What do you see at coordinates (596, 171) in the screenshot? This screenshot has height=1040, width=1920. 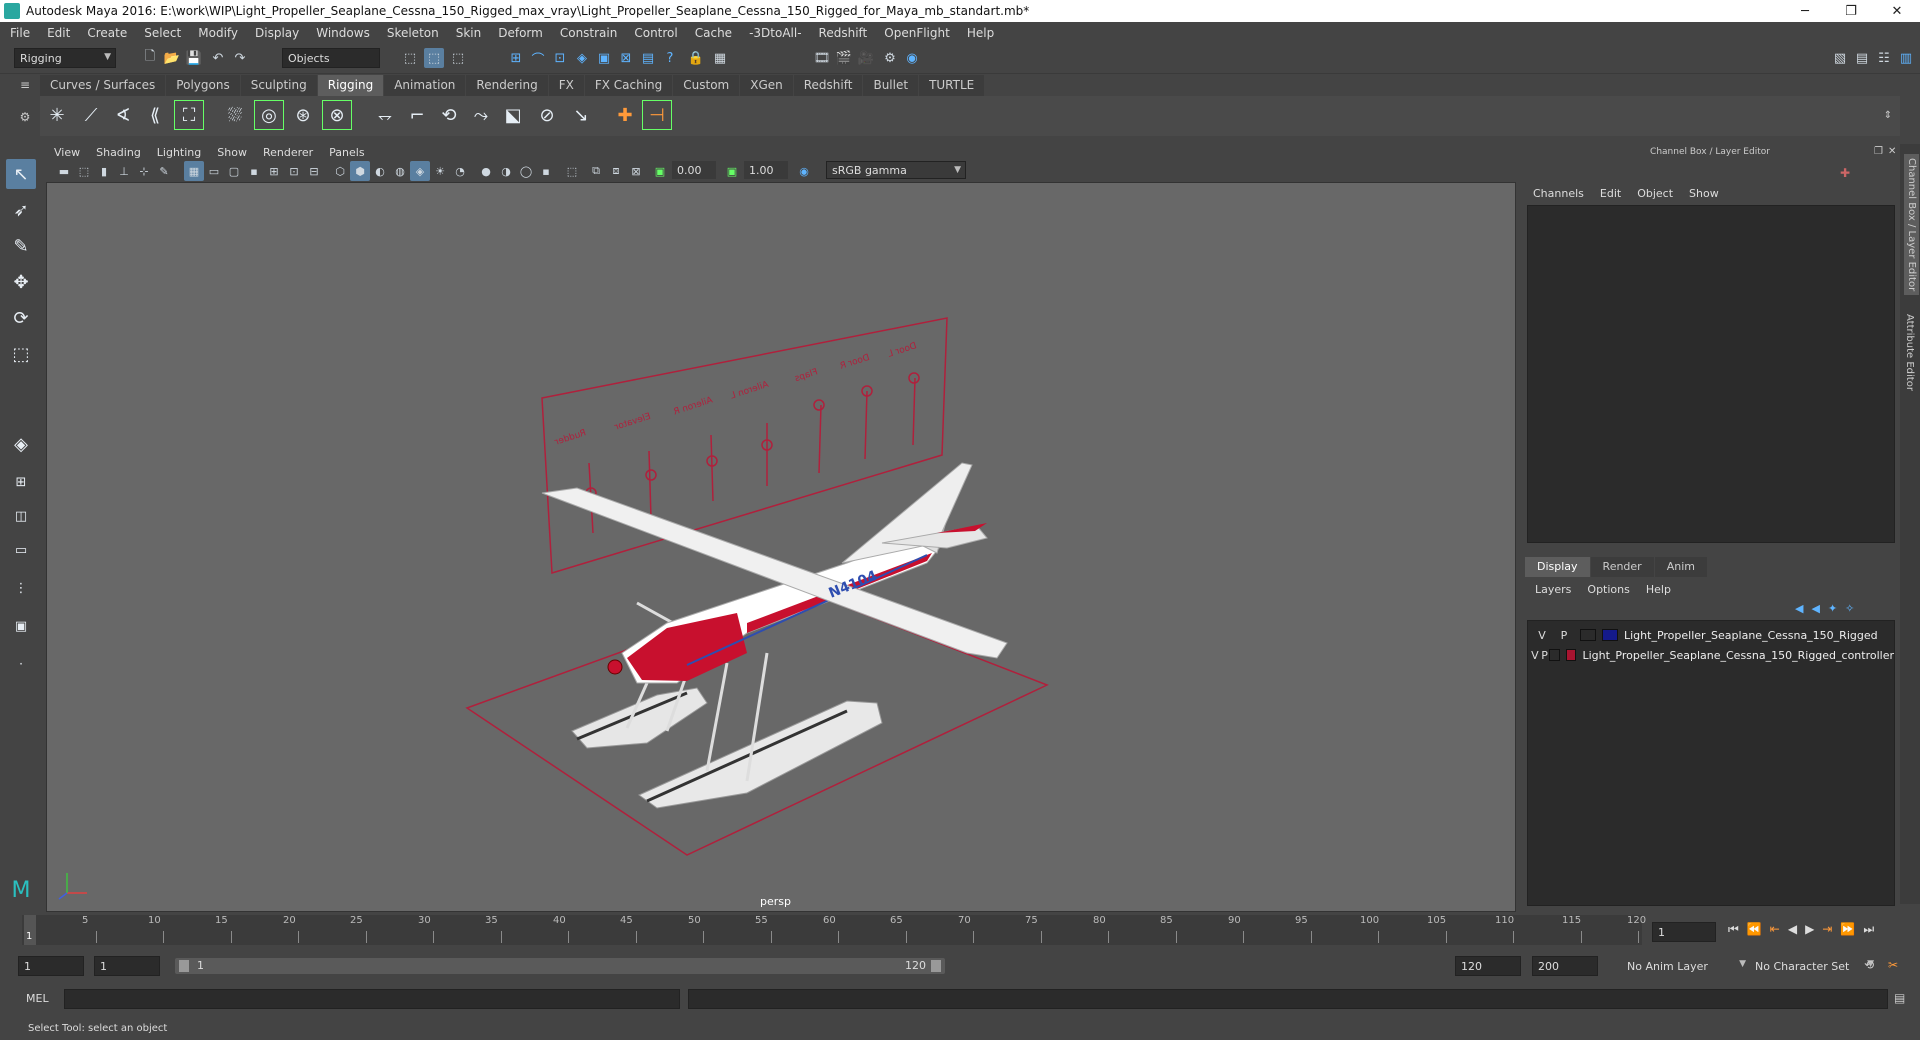 I see `xray-joints-icon: ⧉` at bounding box center [596, 171].